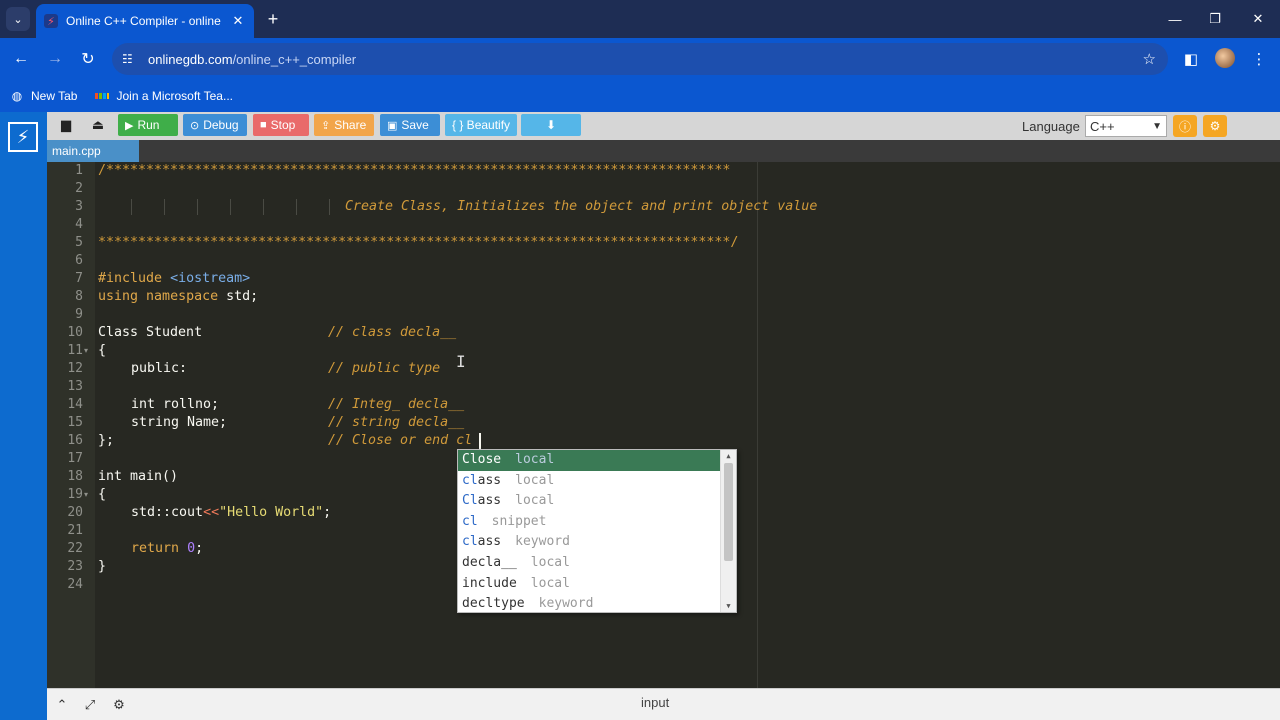 The width and height of the screenshot is (1280, 720). I want to click on address-bar: ☷ onlinegdb.com/online_c++_compiler ☆, so click(640, 59).